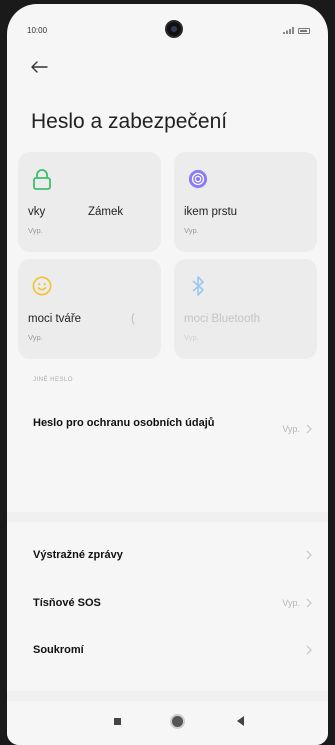  What do you see at coordinates (167, 604) in the screenshot?
I see `row-emergency-sos: Tísňové SOS Vyp.` at bounding box center [167, 604].